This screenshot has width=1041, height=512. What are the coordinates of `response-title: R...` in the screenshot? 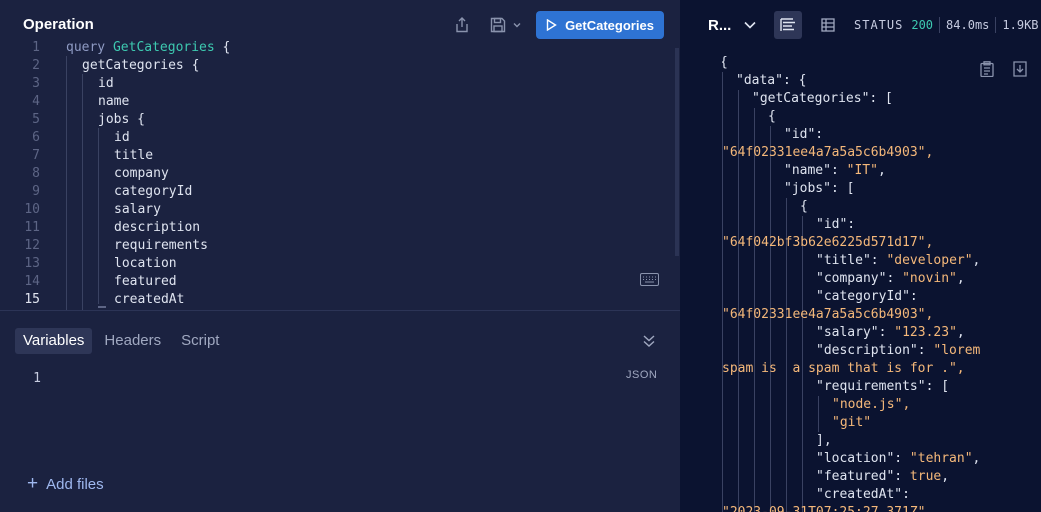 It's located at (719, 25).